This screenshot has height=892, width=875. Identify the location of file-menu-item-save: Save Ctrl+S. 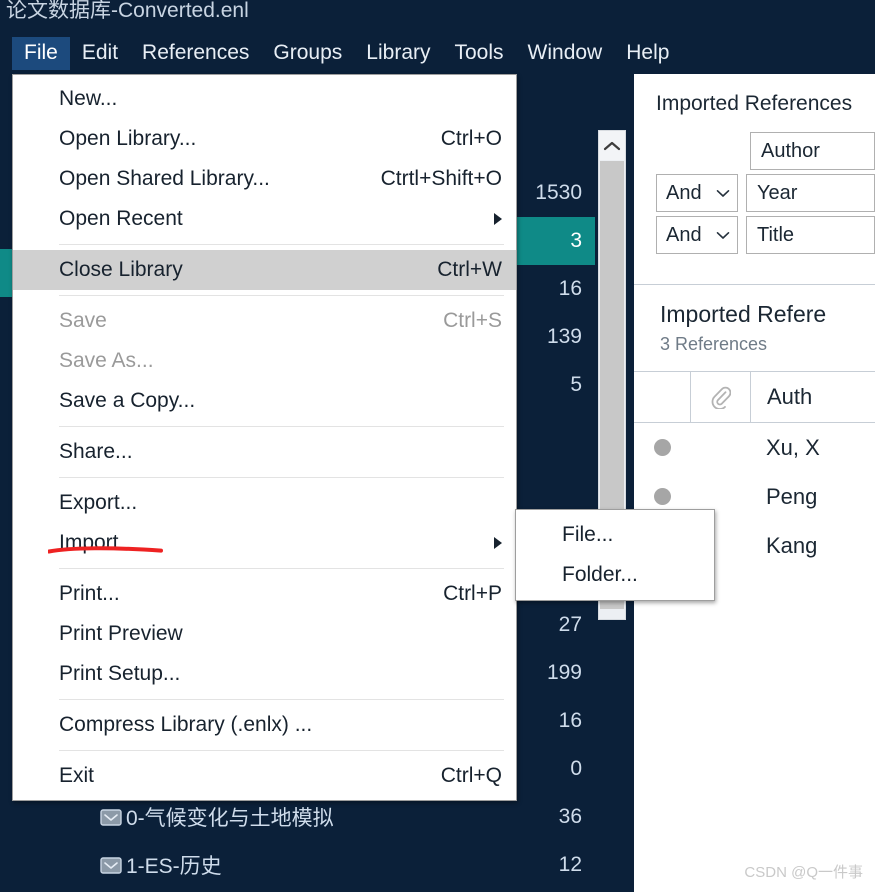
(264, 321).